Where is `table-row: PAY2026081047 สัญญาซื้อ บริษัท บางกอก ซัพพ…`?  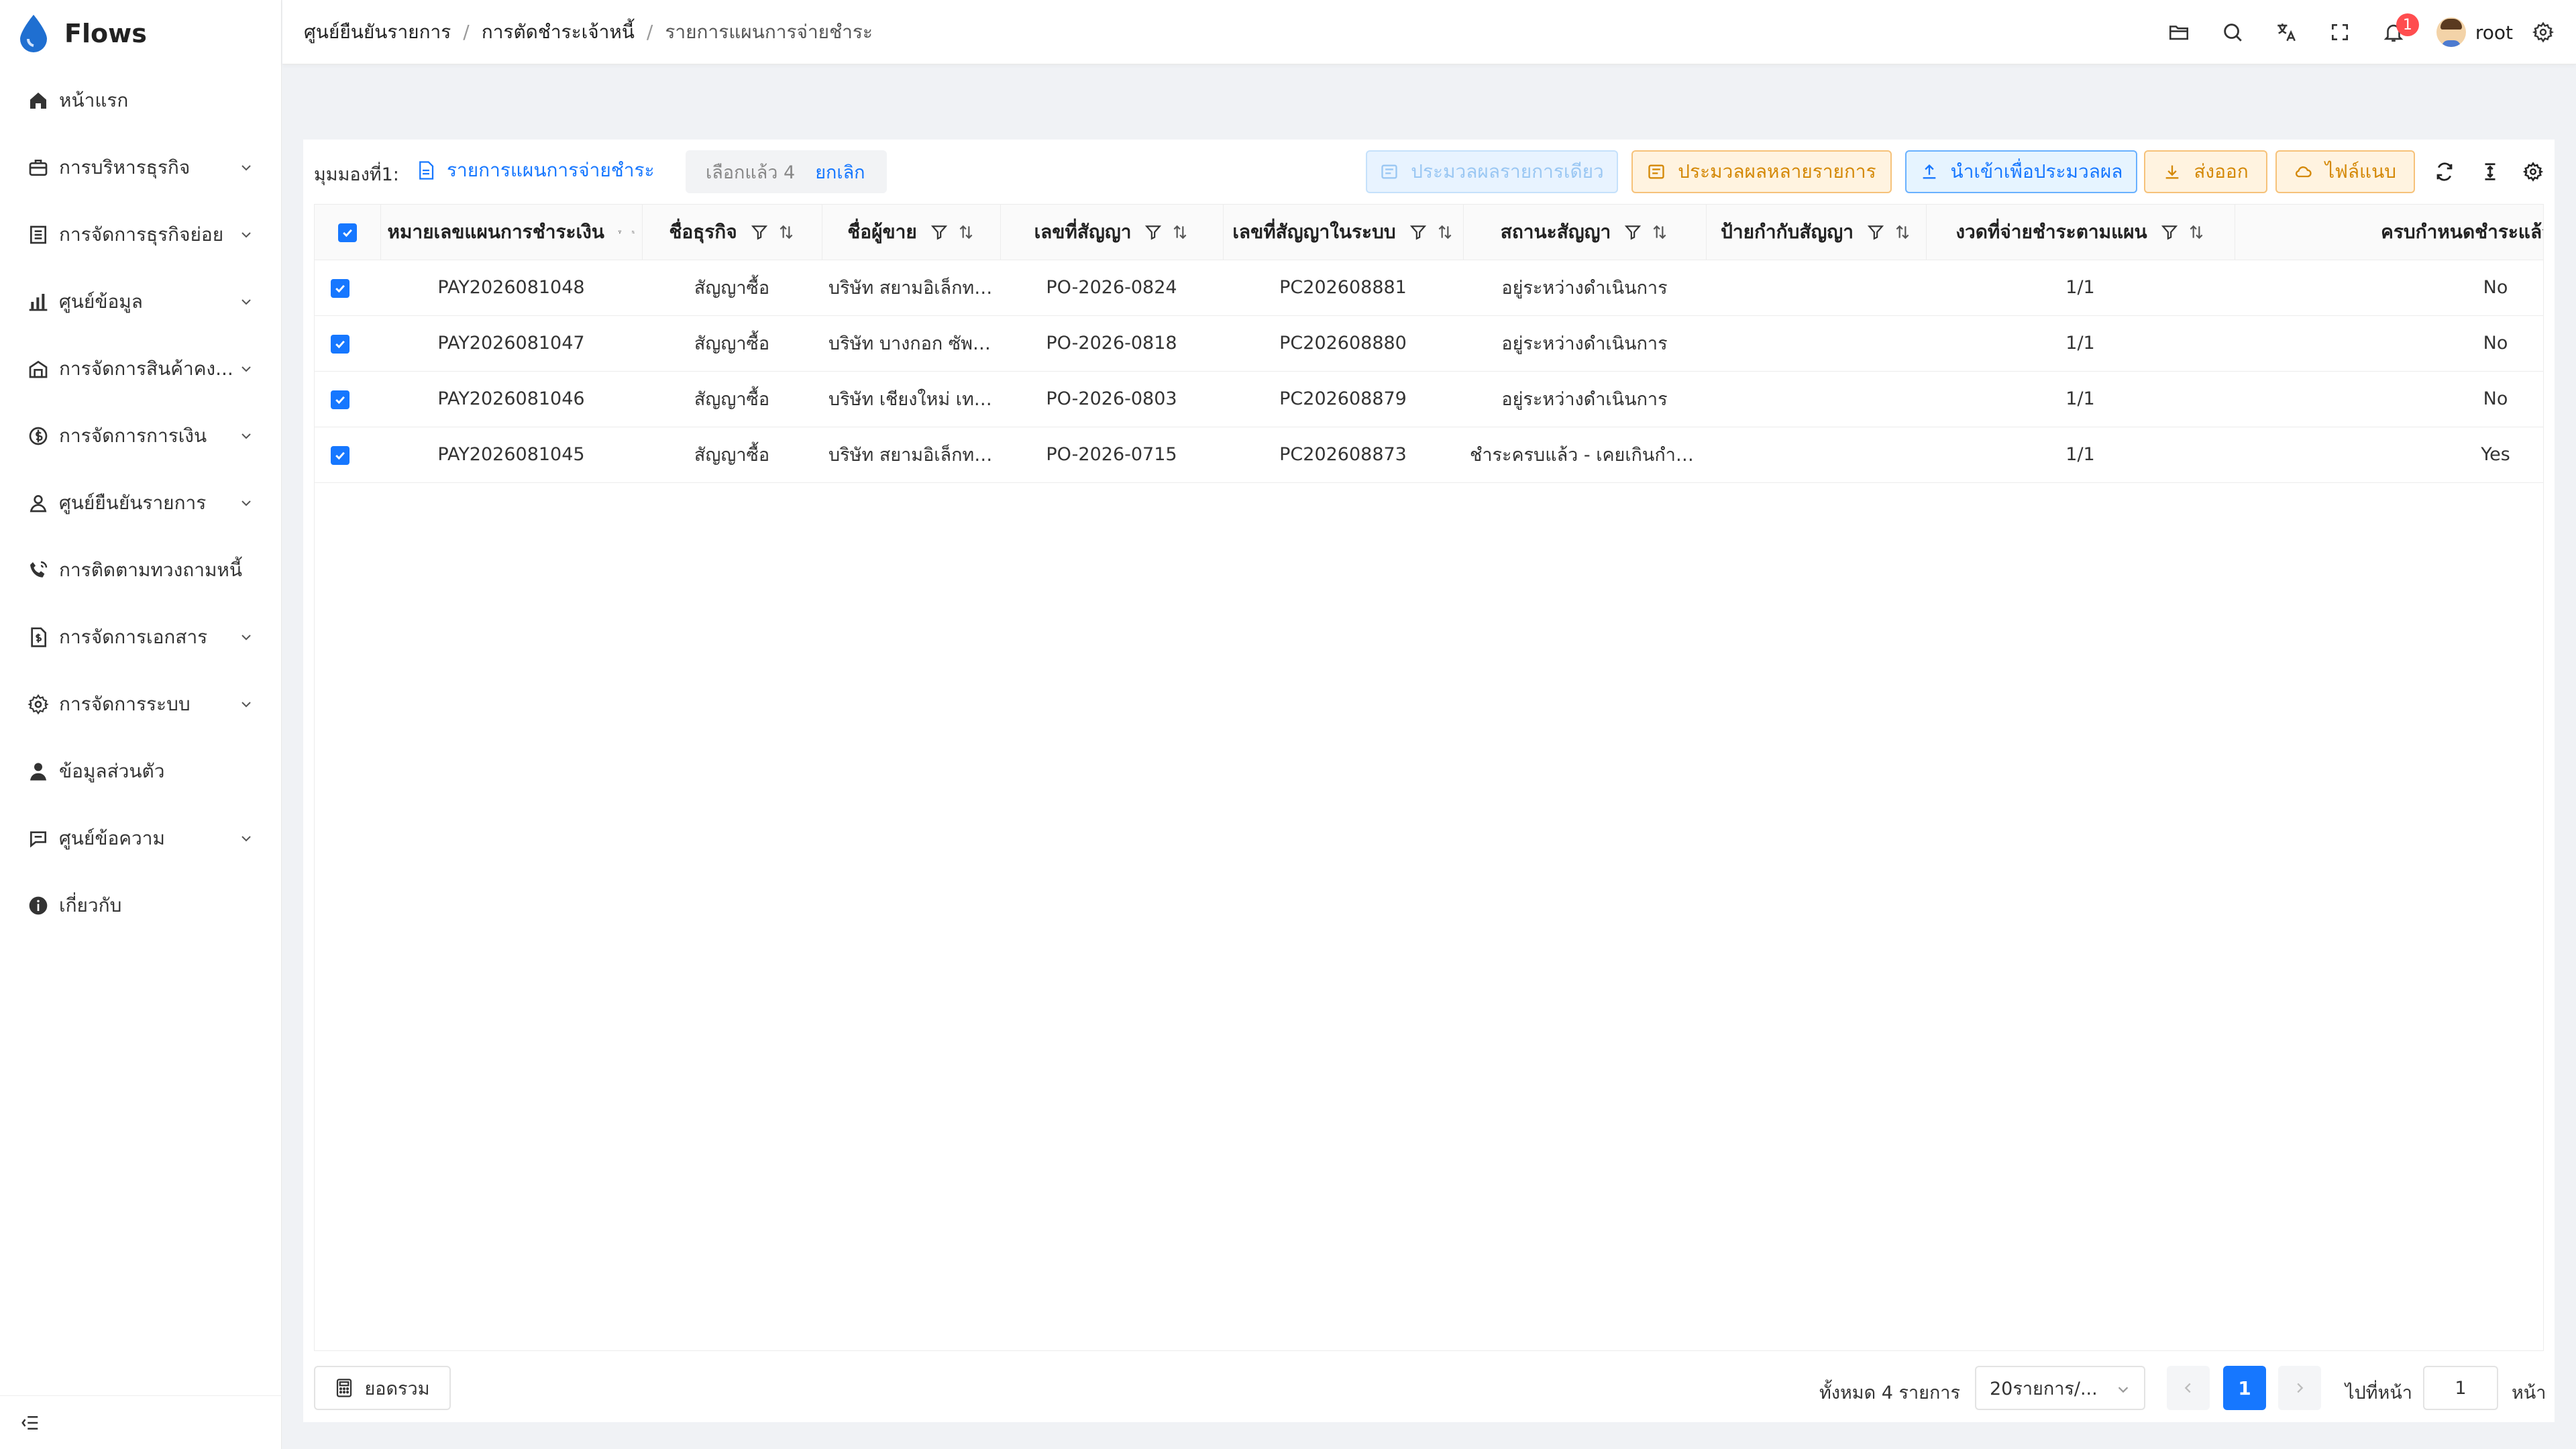
table-row: PAY2026081047 สัญญาซื้อ บริษัท บางกอก ซัพพ… is located at coordinates (1429, 343).